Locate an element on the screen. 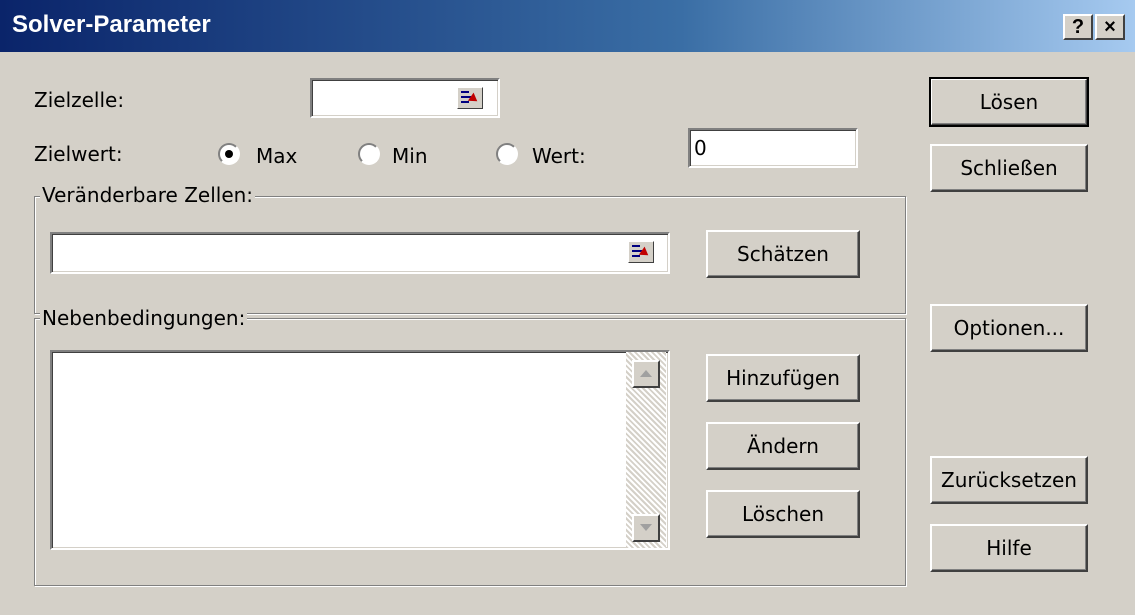 The image size is (1135, 615). scroll-down-arrow-icon is located at coordinates (646, 528).